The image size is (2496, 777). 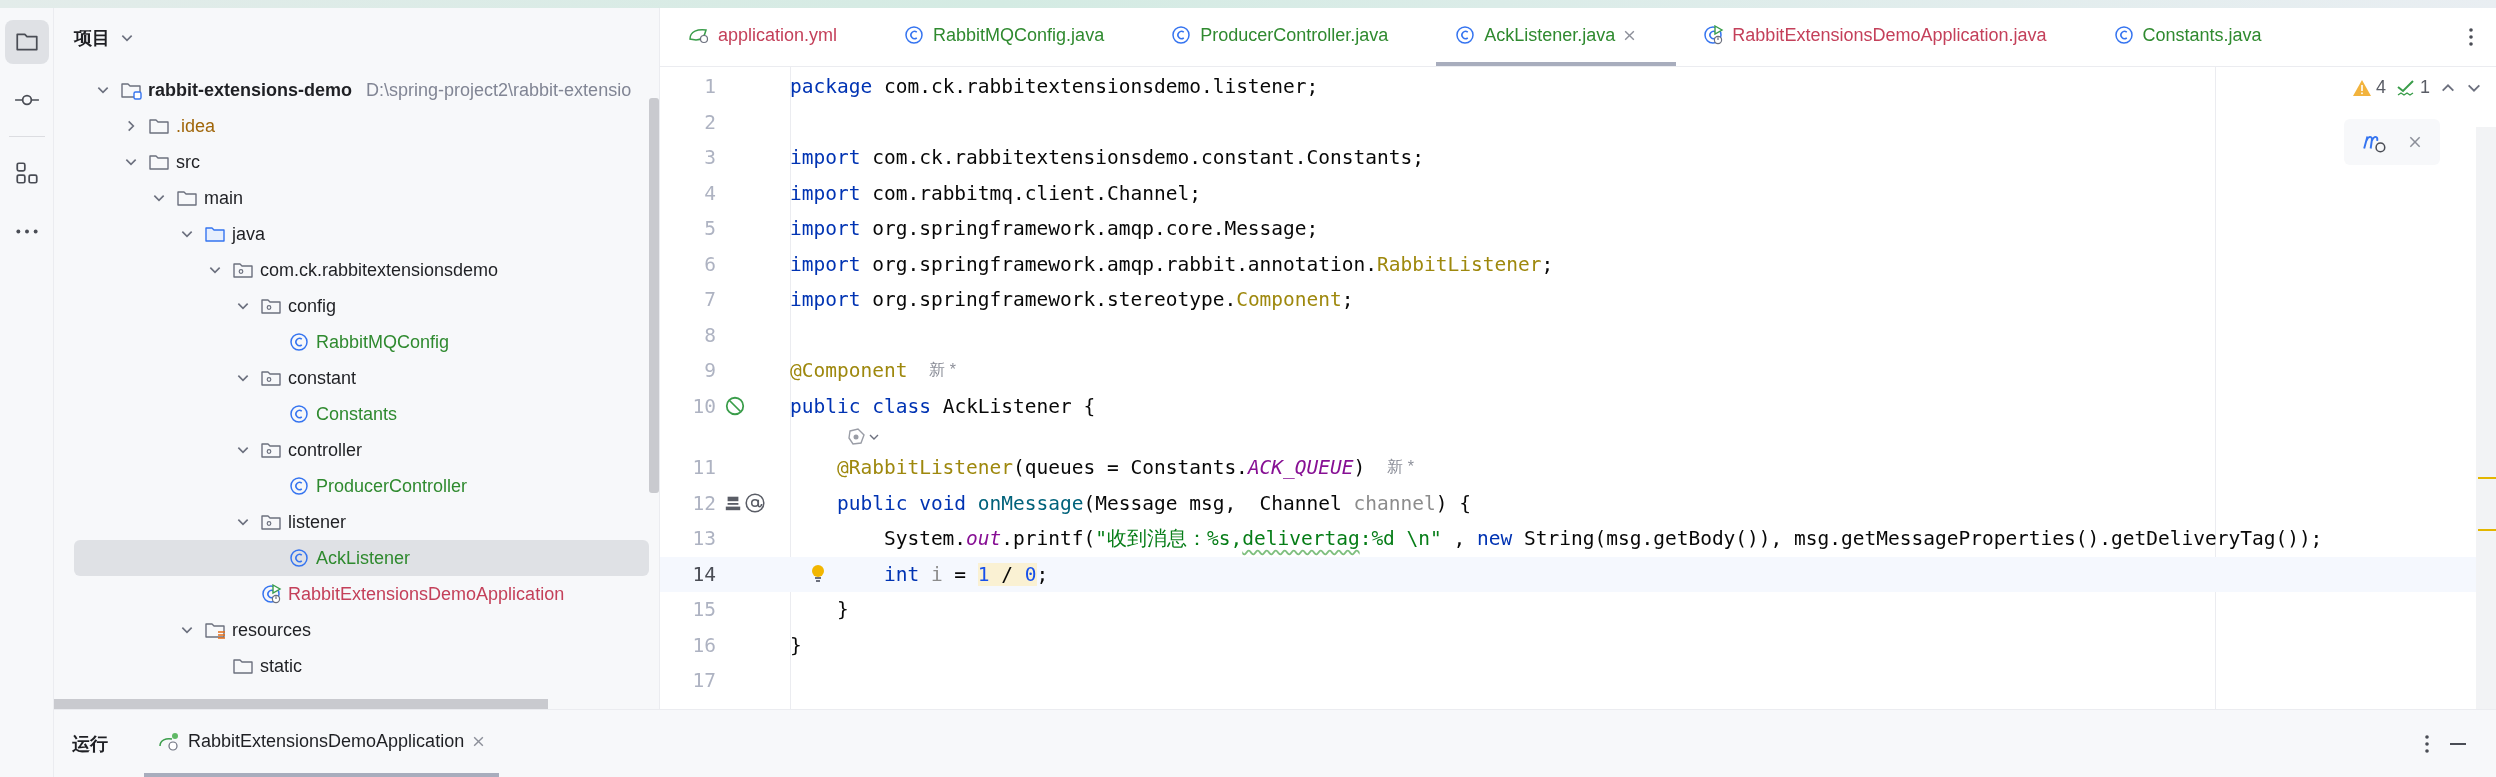 What do you see at coordinates (361, 522) in the screenshot?
I see `tree-item: listener` at bounding box center [361, 522].